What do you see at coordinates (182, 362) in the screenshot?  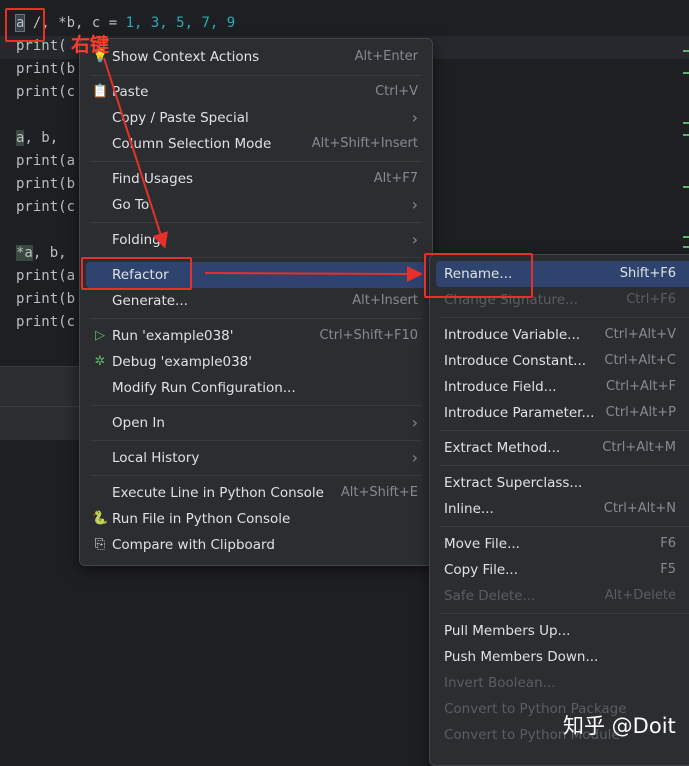 I see `menu-item-label: Debug 'example038'` at bounding box center [182, 362].